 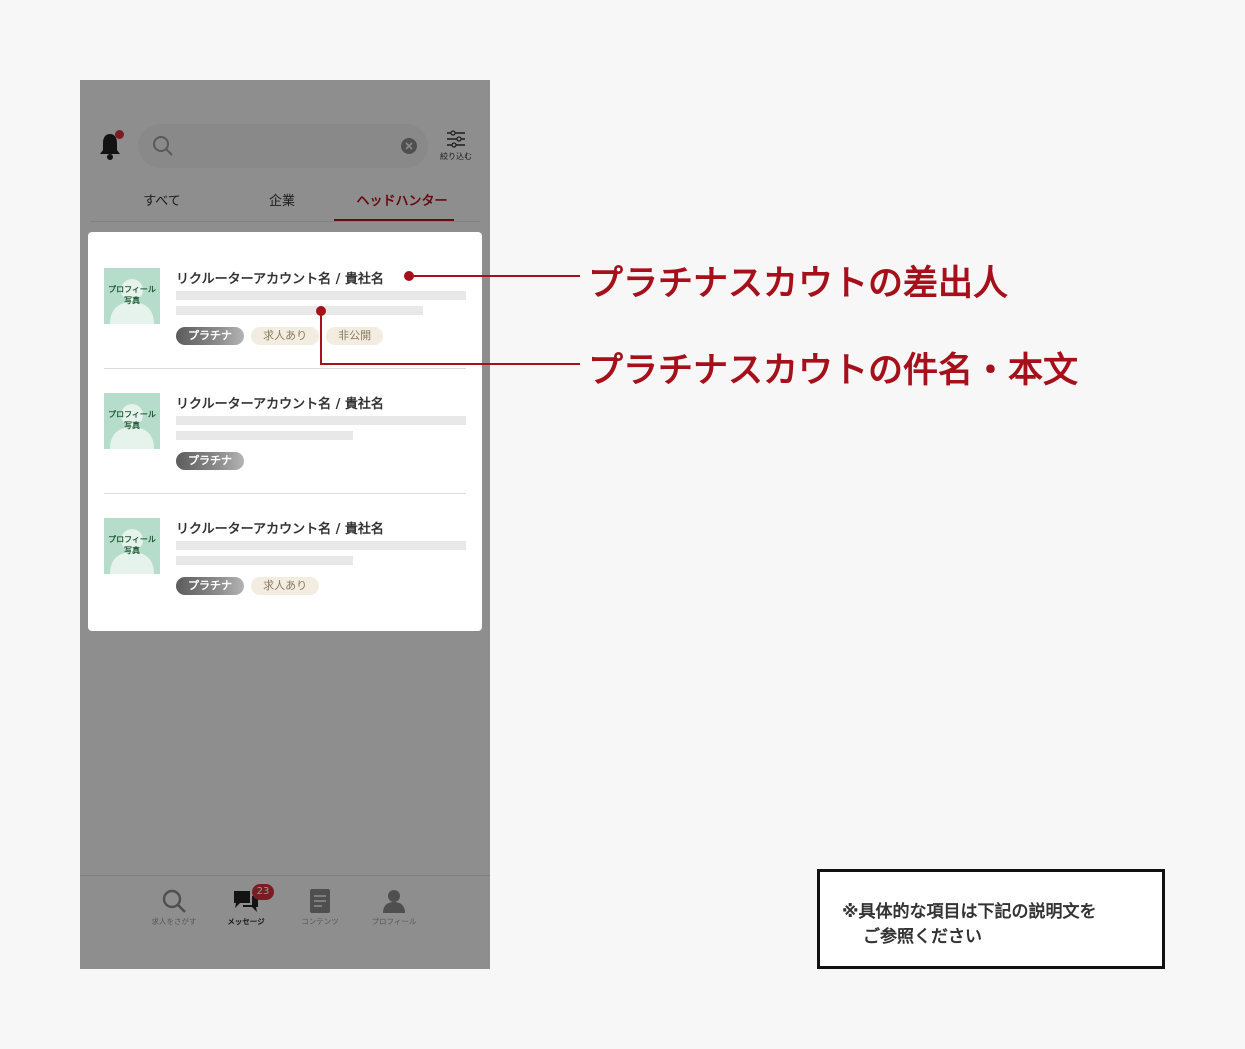 I want to click on subject-annotation: プラチナスカウトの件名・本文, so click(x=833, y=371).